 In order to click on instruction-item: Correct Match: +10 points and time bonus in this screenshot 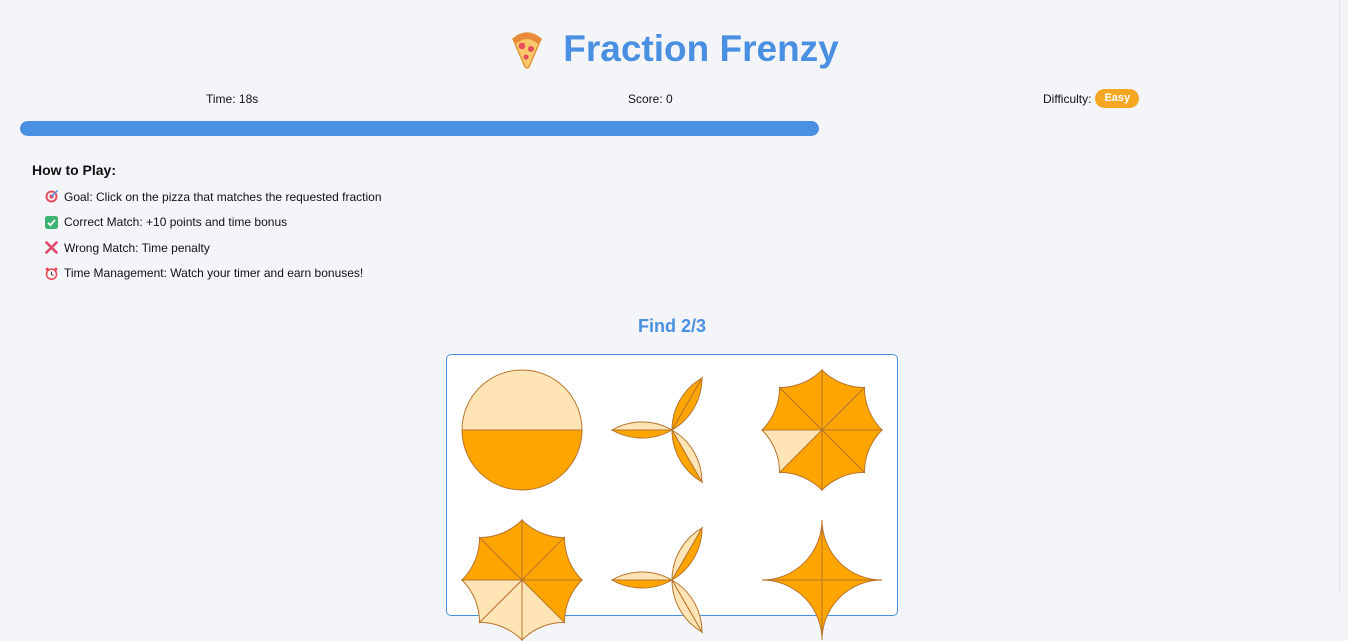, I will do `click(213, 223)`.